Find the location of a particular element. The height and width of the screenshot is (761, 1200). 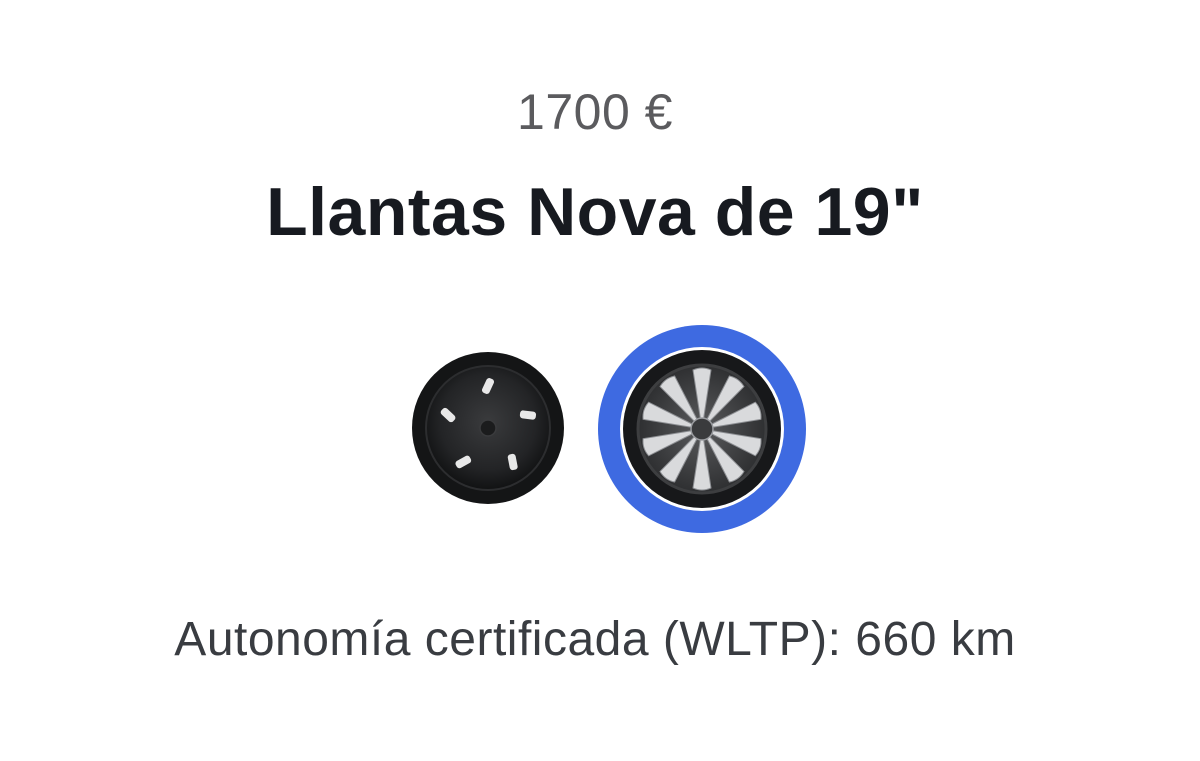

nova-wheel-icon is located at coordinates (702, 429).